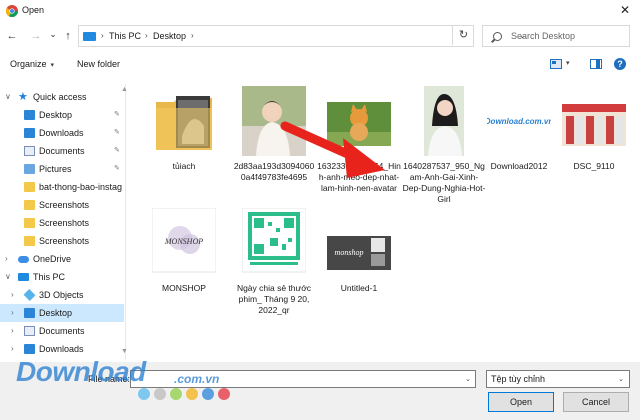 This screenshot has height=420, width=640. What do you see at coordinates (596, 402) in the screenshot?
I see `cancel-button: Cancel` at bounding box center [596, 402].